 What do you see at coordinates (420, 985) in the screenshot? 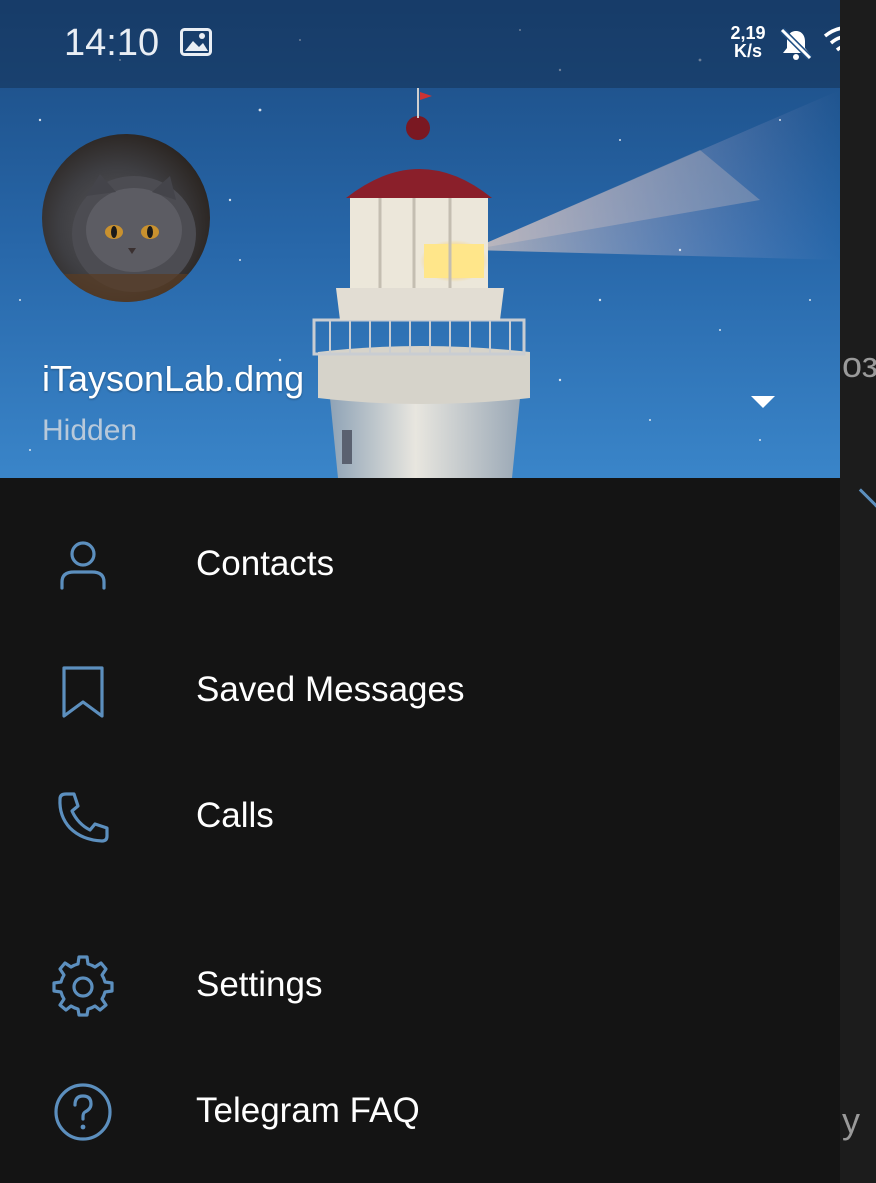
I see `menu-item-settings: Settings` at bounding box center [420, 985].